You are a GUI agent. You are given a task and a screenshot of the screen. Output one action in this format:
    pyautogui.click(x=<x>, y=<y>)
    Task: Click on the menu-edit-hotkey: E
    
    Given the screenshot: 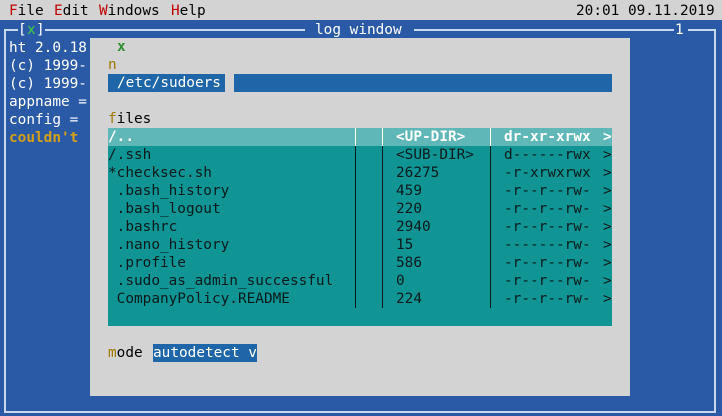 What is the action you would take?
    pyautogui.click(x=58, y=11)
    